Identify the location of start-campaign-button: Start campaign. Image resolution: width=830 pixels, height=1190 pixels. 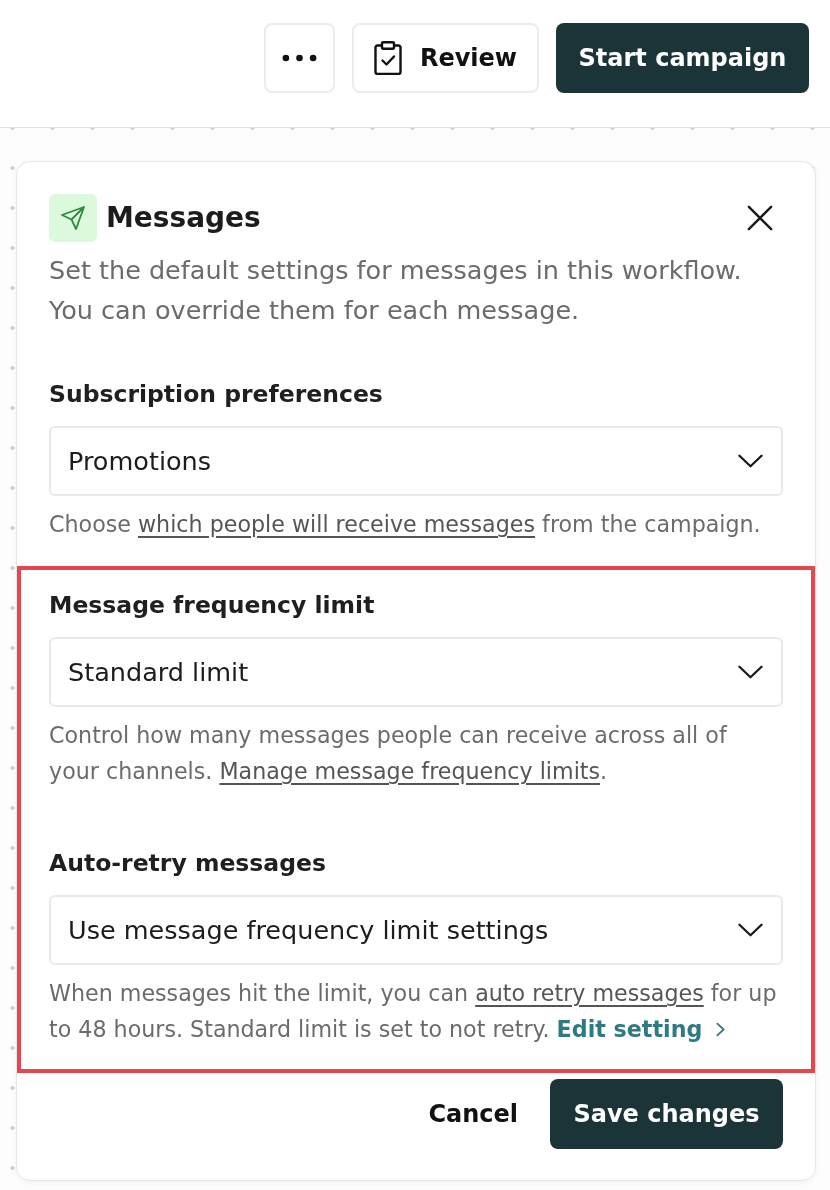
(682, 58).